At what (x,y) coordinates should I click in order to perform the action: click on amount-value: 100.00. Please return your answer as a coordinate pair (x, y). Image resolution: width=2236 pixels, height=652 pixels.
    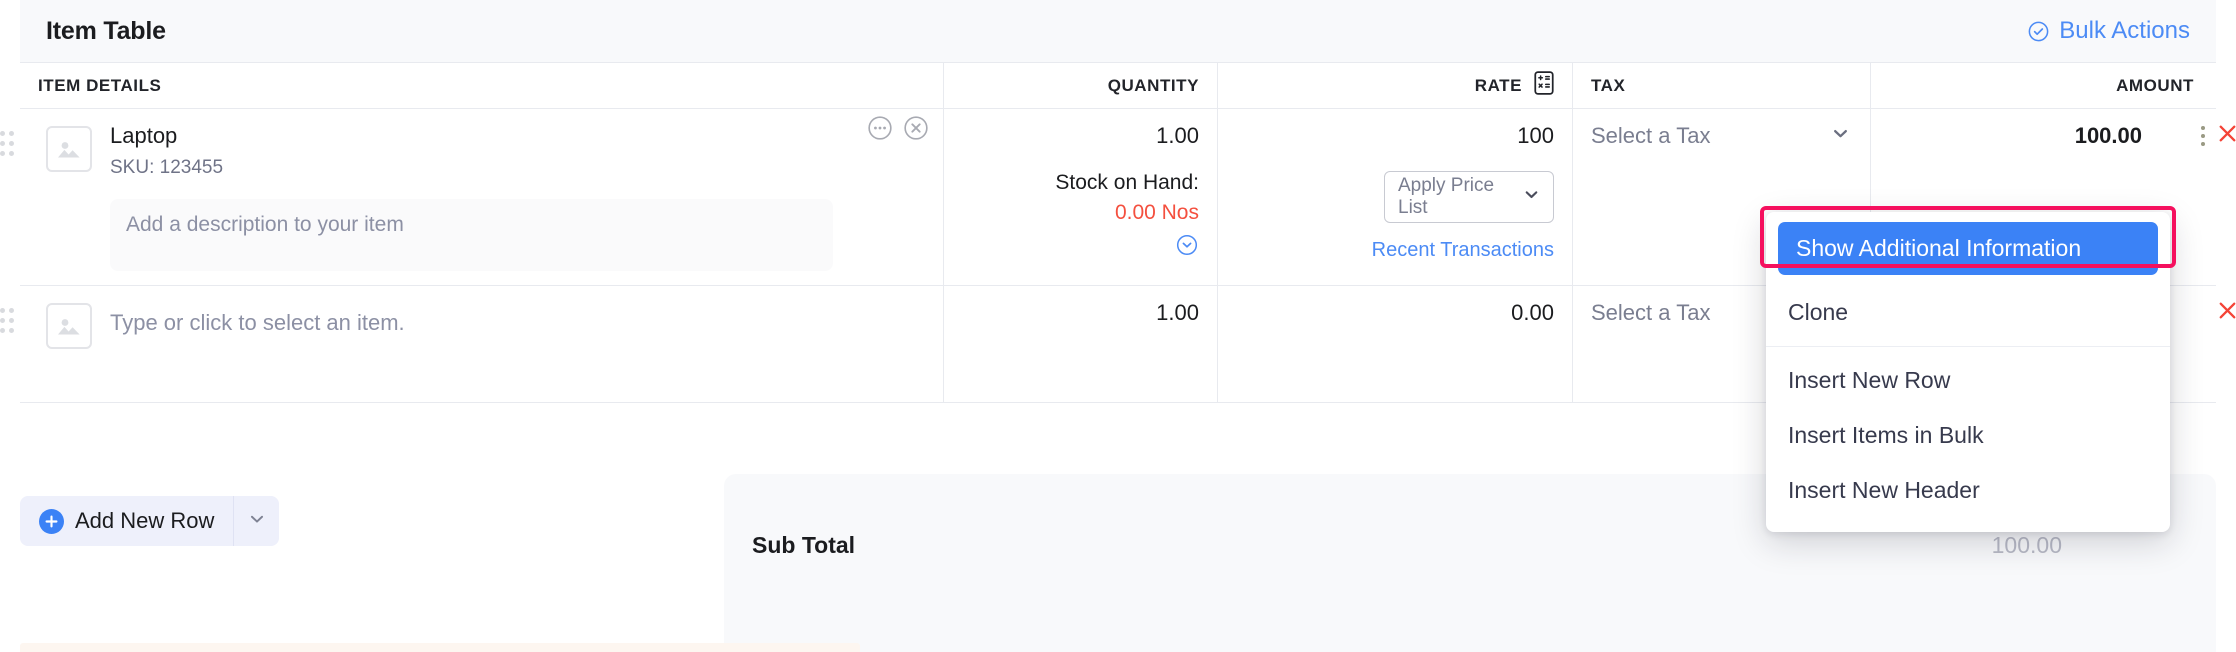
    Looking at the image, I should click on (2108, 135).